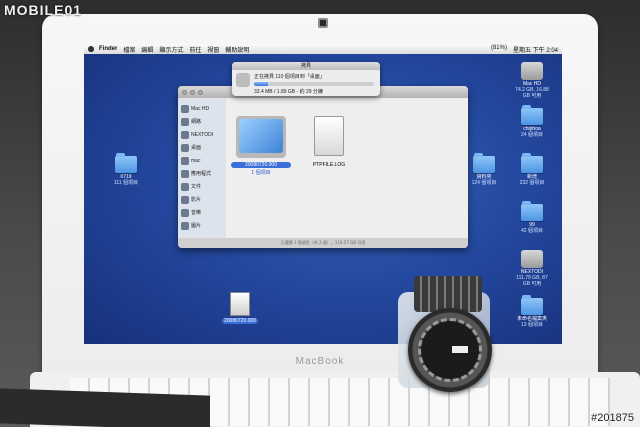  What do you see at coordinates (147, 49) in the screenshot?
I see `menu-edit: 編輯` at bounding box center [147, 49].